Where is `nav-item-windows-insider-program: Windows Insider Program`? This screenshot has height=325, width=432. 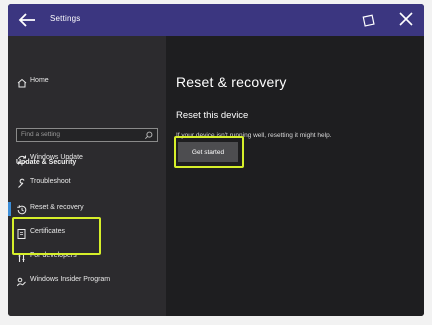
nav-item-windows-insider-program: Windows Insider Program is located at coordinates (87, 282).